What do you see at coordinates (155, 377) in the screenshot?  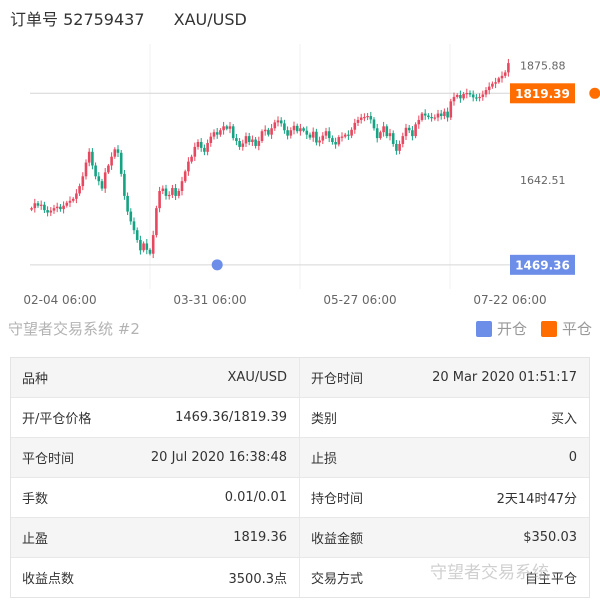 I see `table-cell: 品种 XAU/USD` at bounding box center [155, 377].